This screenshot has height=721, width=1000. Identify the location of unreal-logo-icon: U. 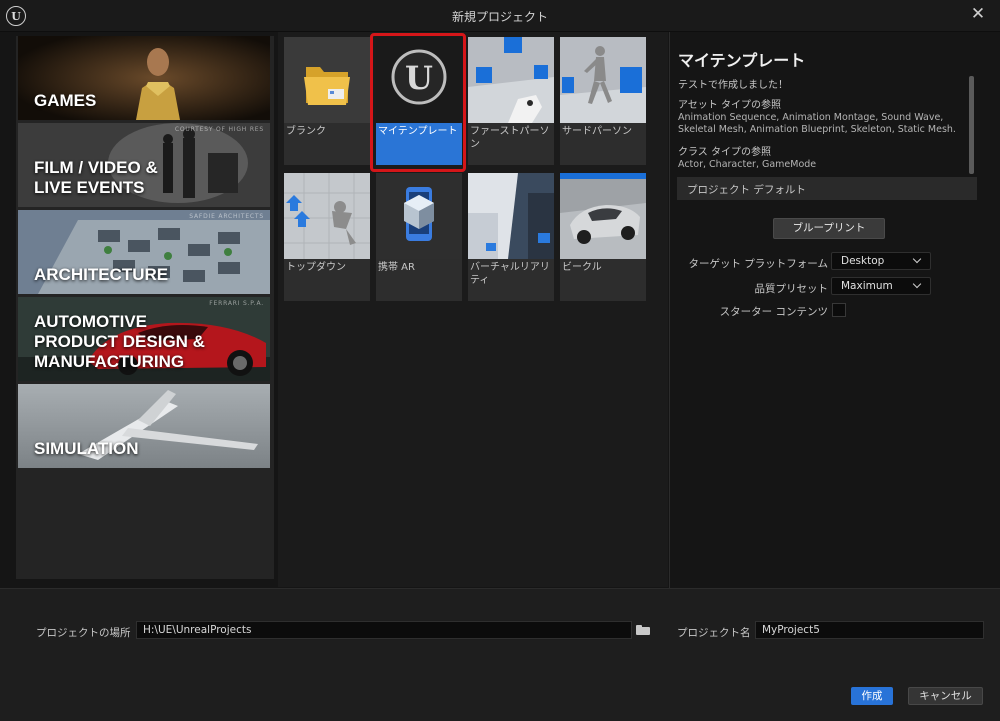
(419, 80).